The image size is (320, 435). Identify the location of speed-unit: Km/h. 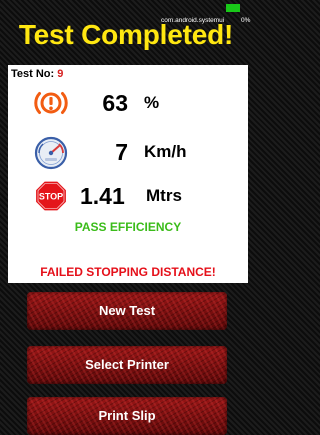
(165, 151).